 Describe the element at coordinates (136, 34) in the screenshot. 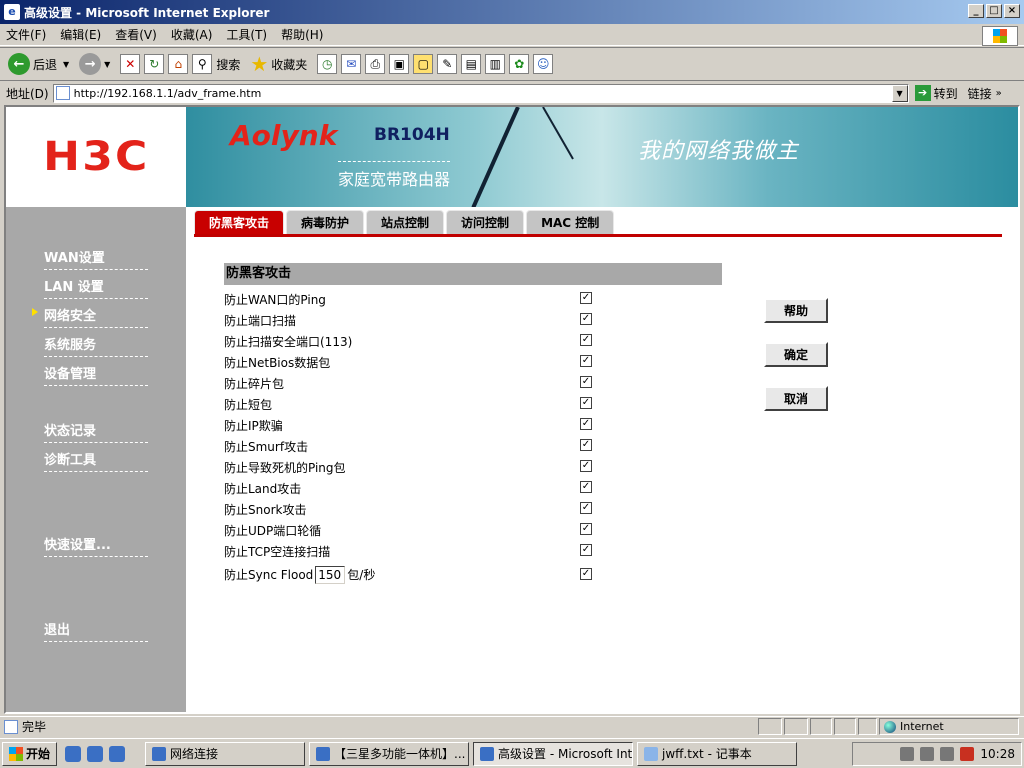

I see `menu-view: 查看(V)` at that location.